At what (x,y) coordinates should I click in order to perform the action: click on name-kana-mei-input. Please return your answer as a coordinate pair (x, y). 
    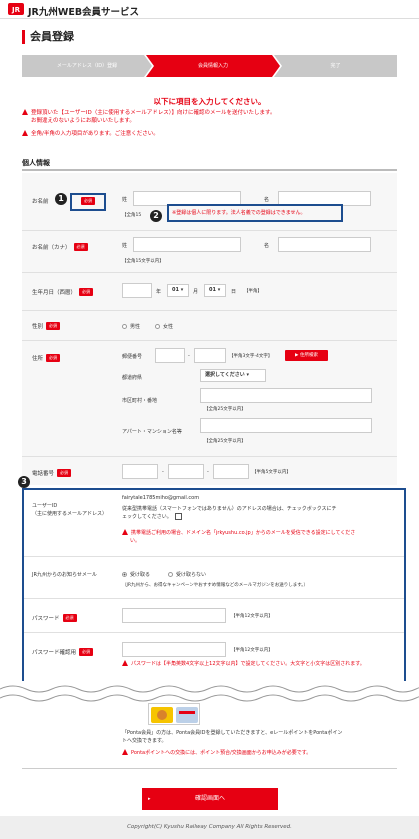
    Looking at the image, I should click on (324, 244).